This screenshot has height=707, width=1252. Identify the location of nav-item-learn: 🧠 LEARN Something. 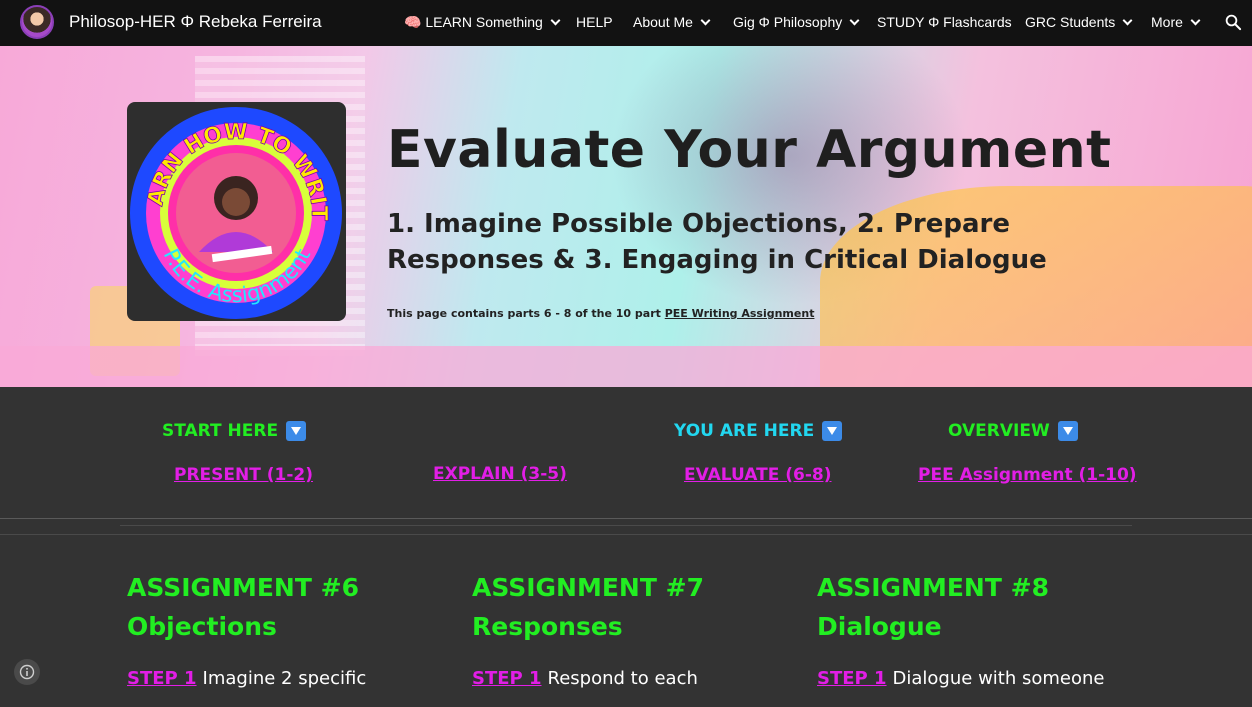
(482, 22).